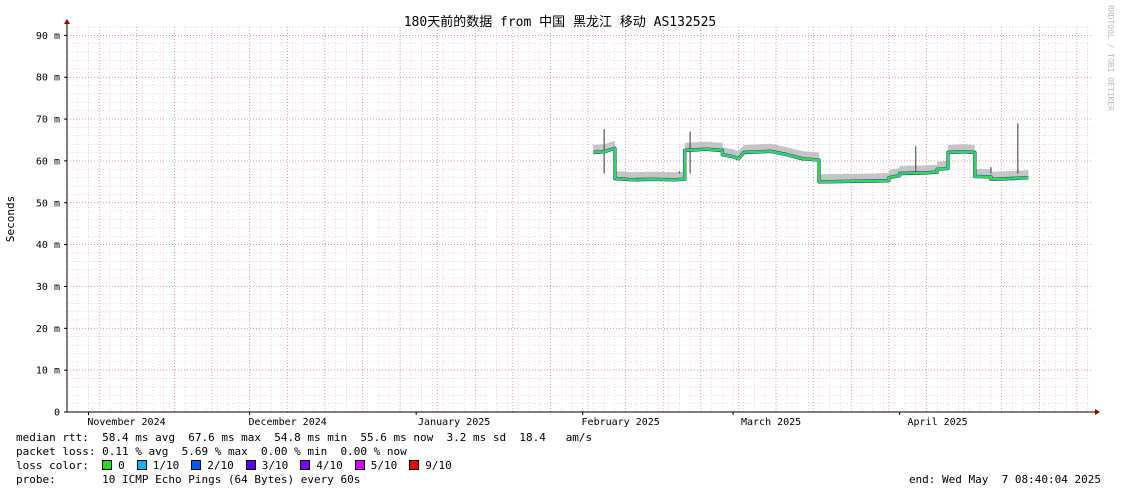  Describe the element at coordinates (48, 120) in the screenshot. I see `y-tick-label: 70 m` at that location.